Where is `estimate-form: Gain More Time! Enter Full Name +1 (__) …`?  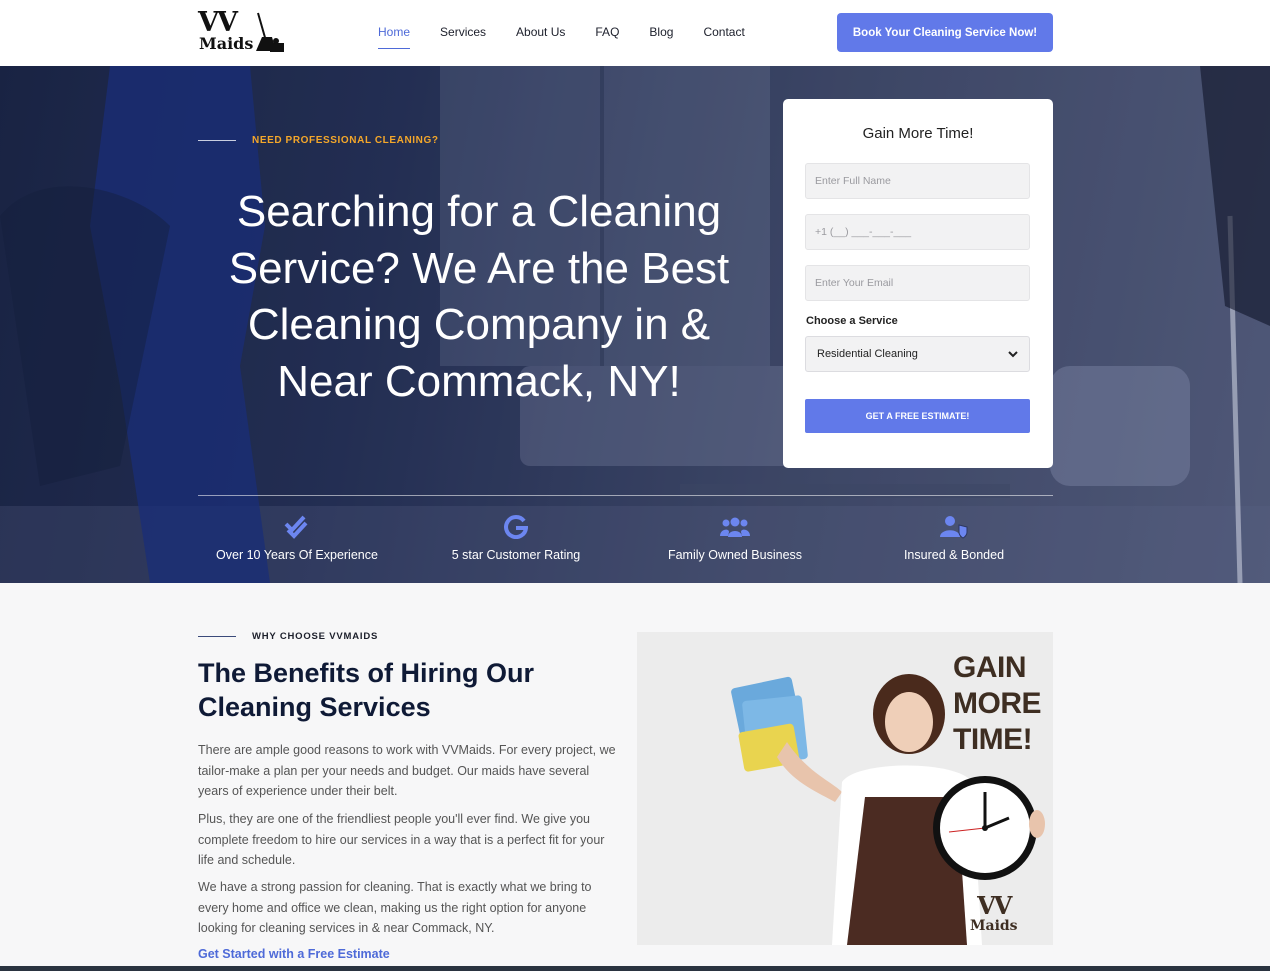
estimate-form: Gain More Time! Enter Full Name +1 (__) … is located at coordinates (918, 283).